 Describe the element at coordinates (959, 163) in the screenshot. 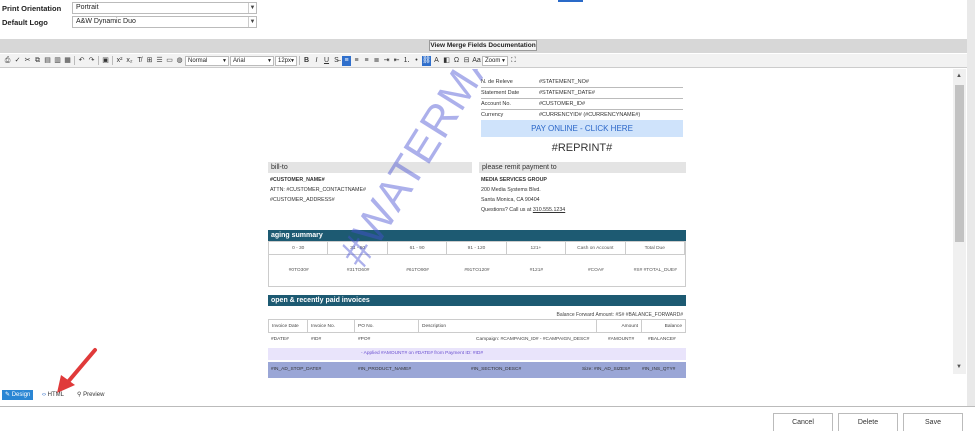

I see `scroll-thumb` at that location.